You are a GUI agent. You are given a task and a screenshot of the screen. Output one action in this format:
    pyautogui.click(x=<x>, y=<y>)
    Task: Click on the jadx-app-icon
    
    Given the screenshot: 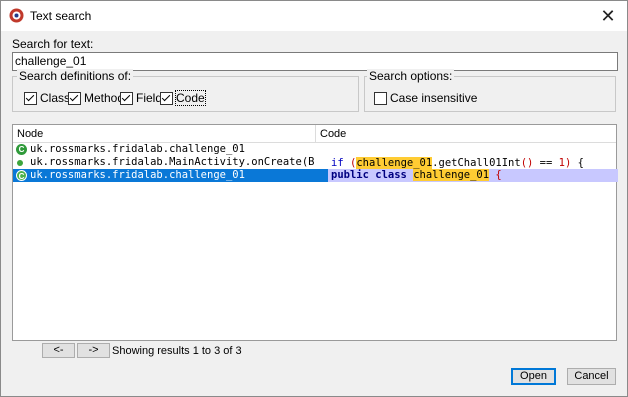 What is the action you would take?
    pyautogui.click(x=16, y=15)
    